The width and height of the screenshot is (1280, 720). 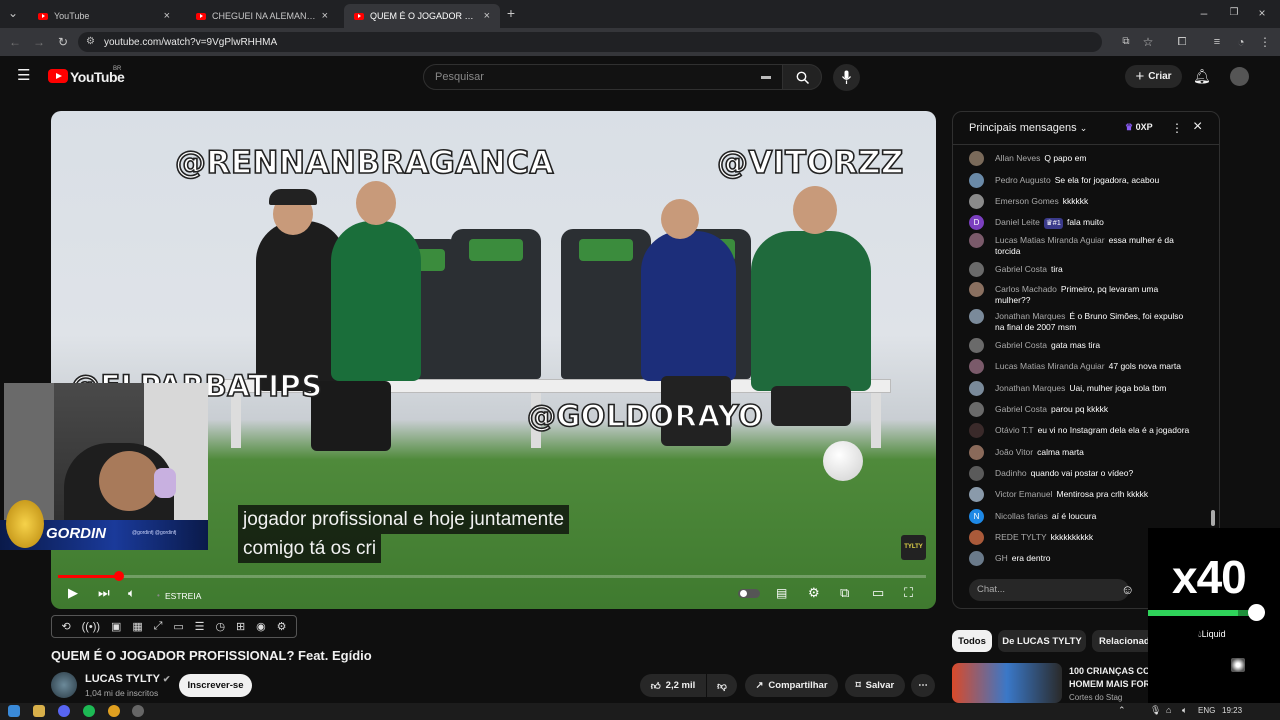 I want to click on chat-author: GH, so click(x=1001, y=558).